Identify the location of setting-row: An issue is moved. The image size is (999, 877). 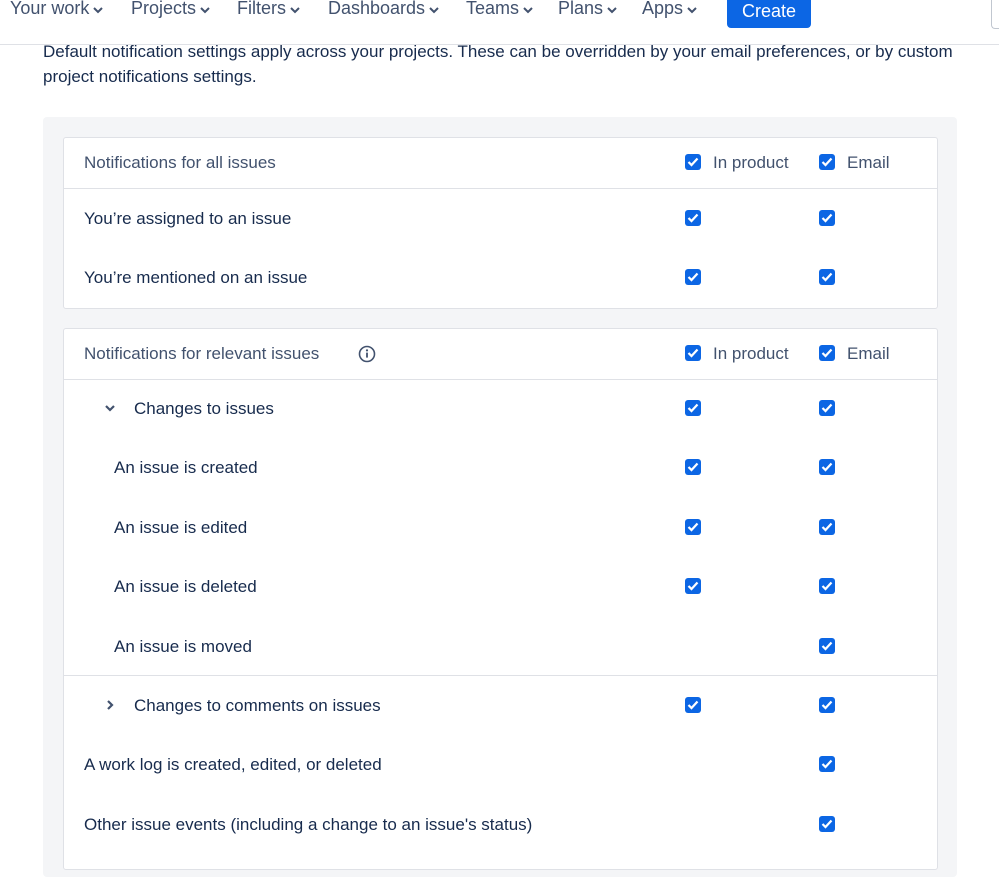
(500, 647).